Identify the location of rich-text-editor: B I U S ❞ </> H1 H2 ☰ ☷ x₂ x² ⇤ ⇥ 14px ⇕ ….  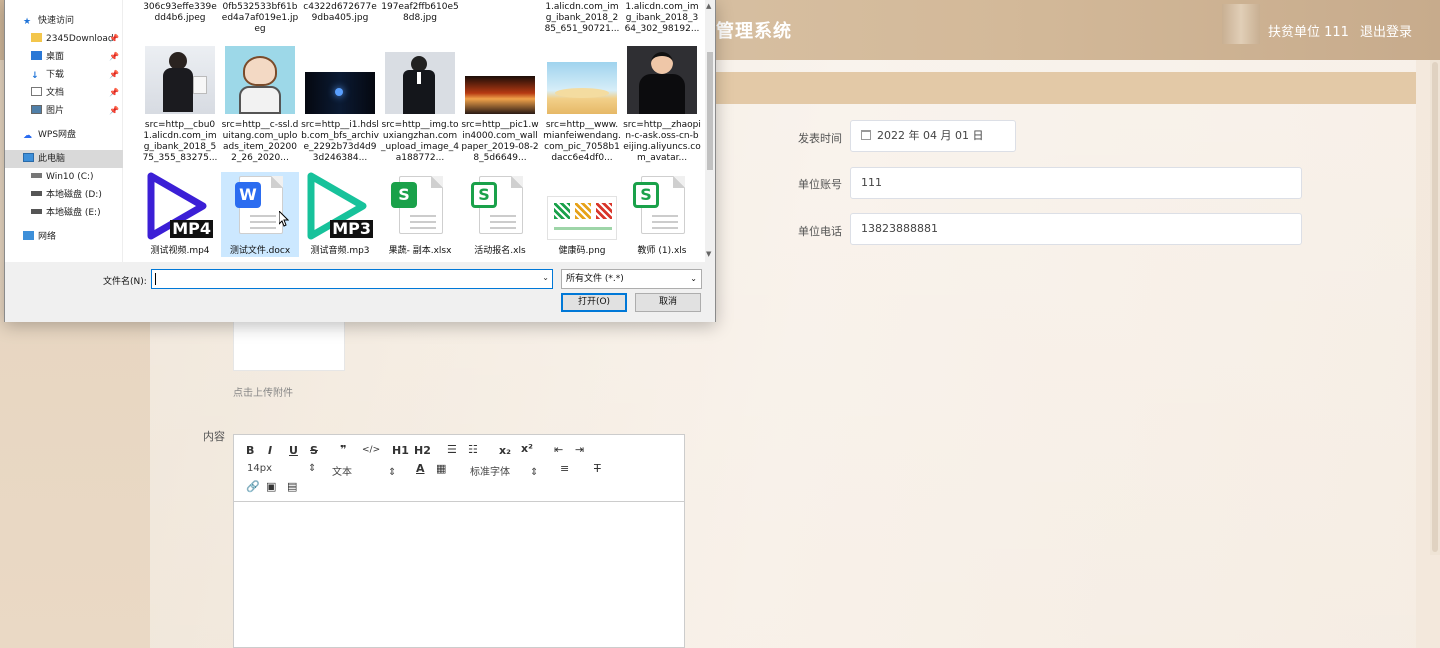
(459, 541).